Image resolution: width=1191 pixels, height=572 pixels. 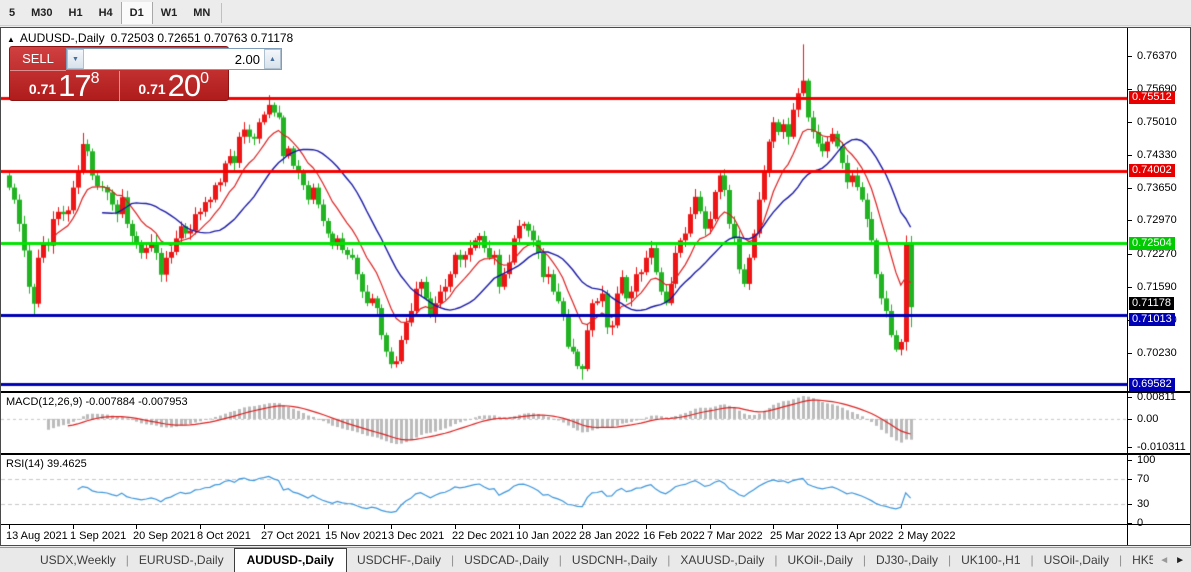 What do you see at coordinates (735, 536) in the screenshot?
I see `date-axis-label: 7 Mar 2022` at bounding box center [735, 536].